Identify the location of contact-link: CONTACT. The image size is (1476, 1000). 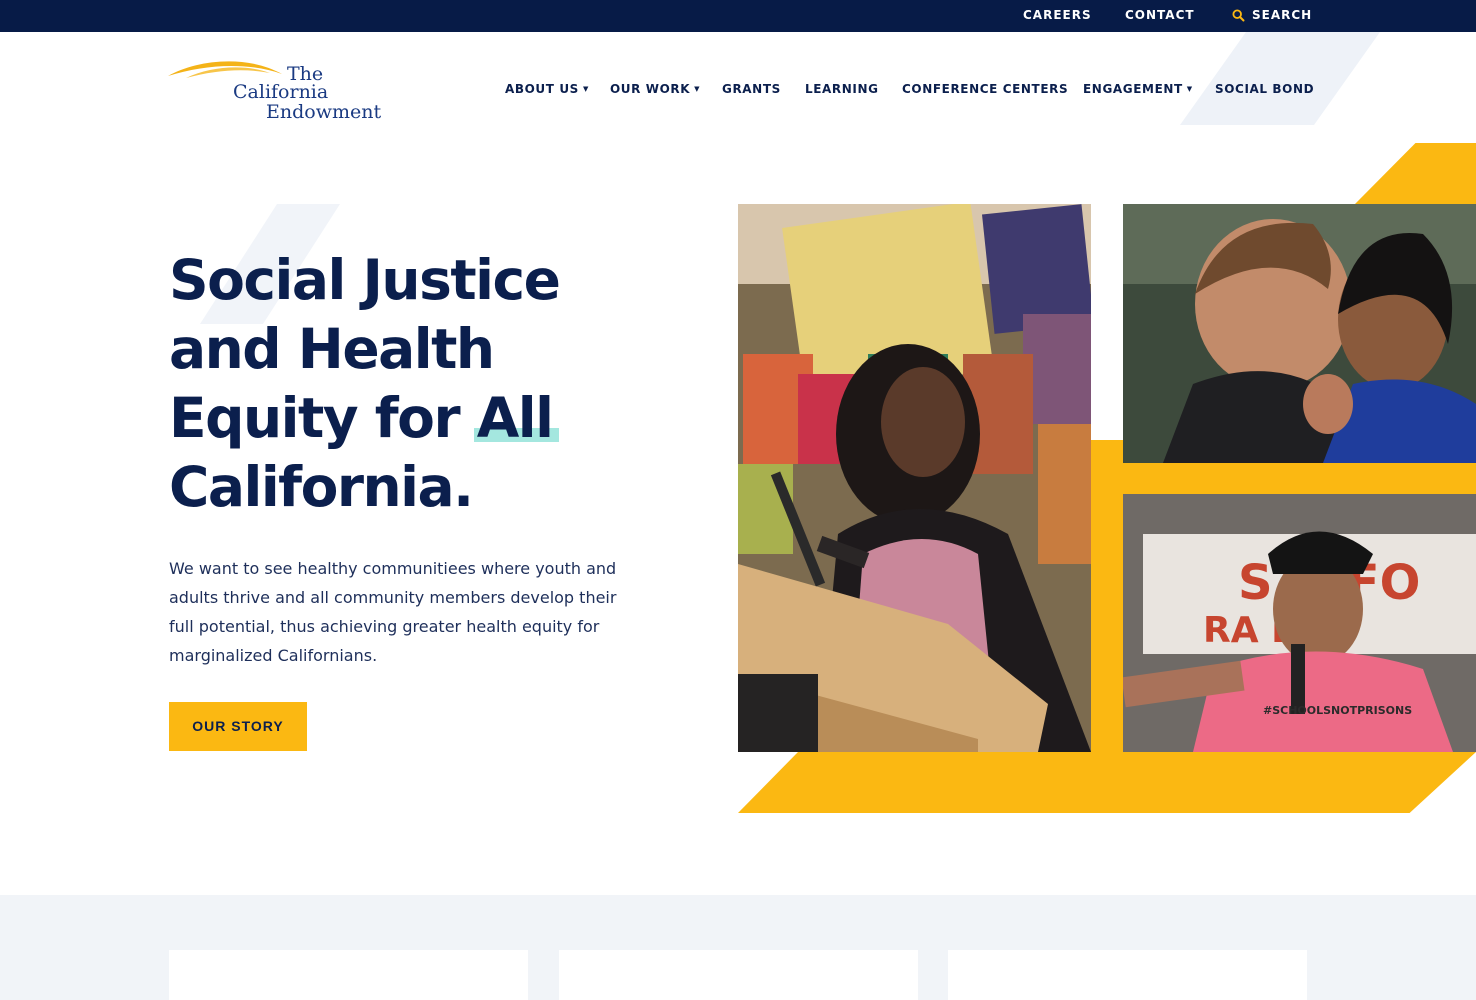
(1160, 16).